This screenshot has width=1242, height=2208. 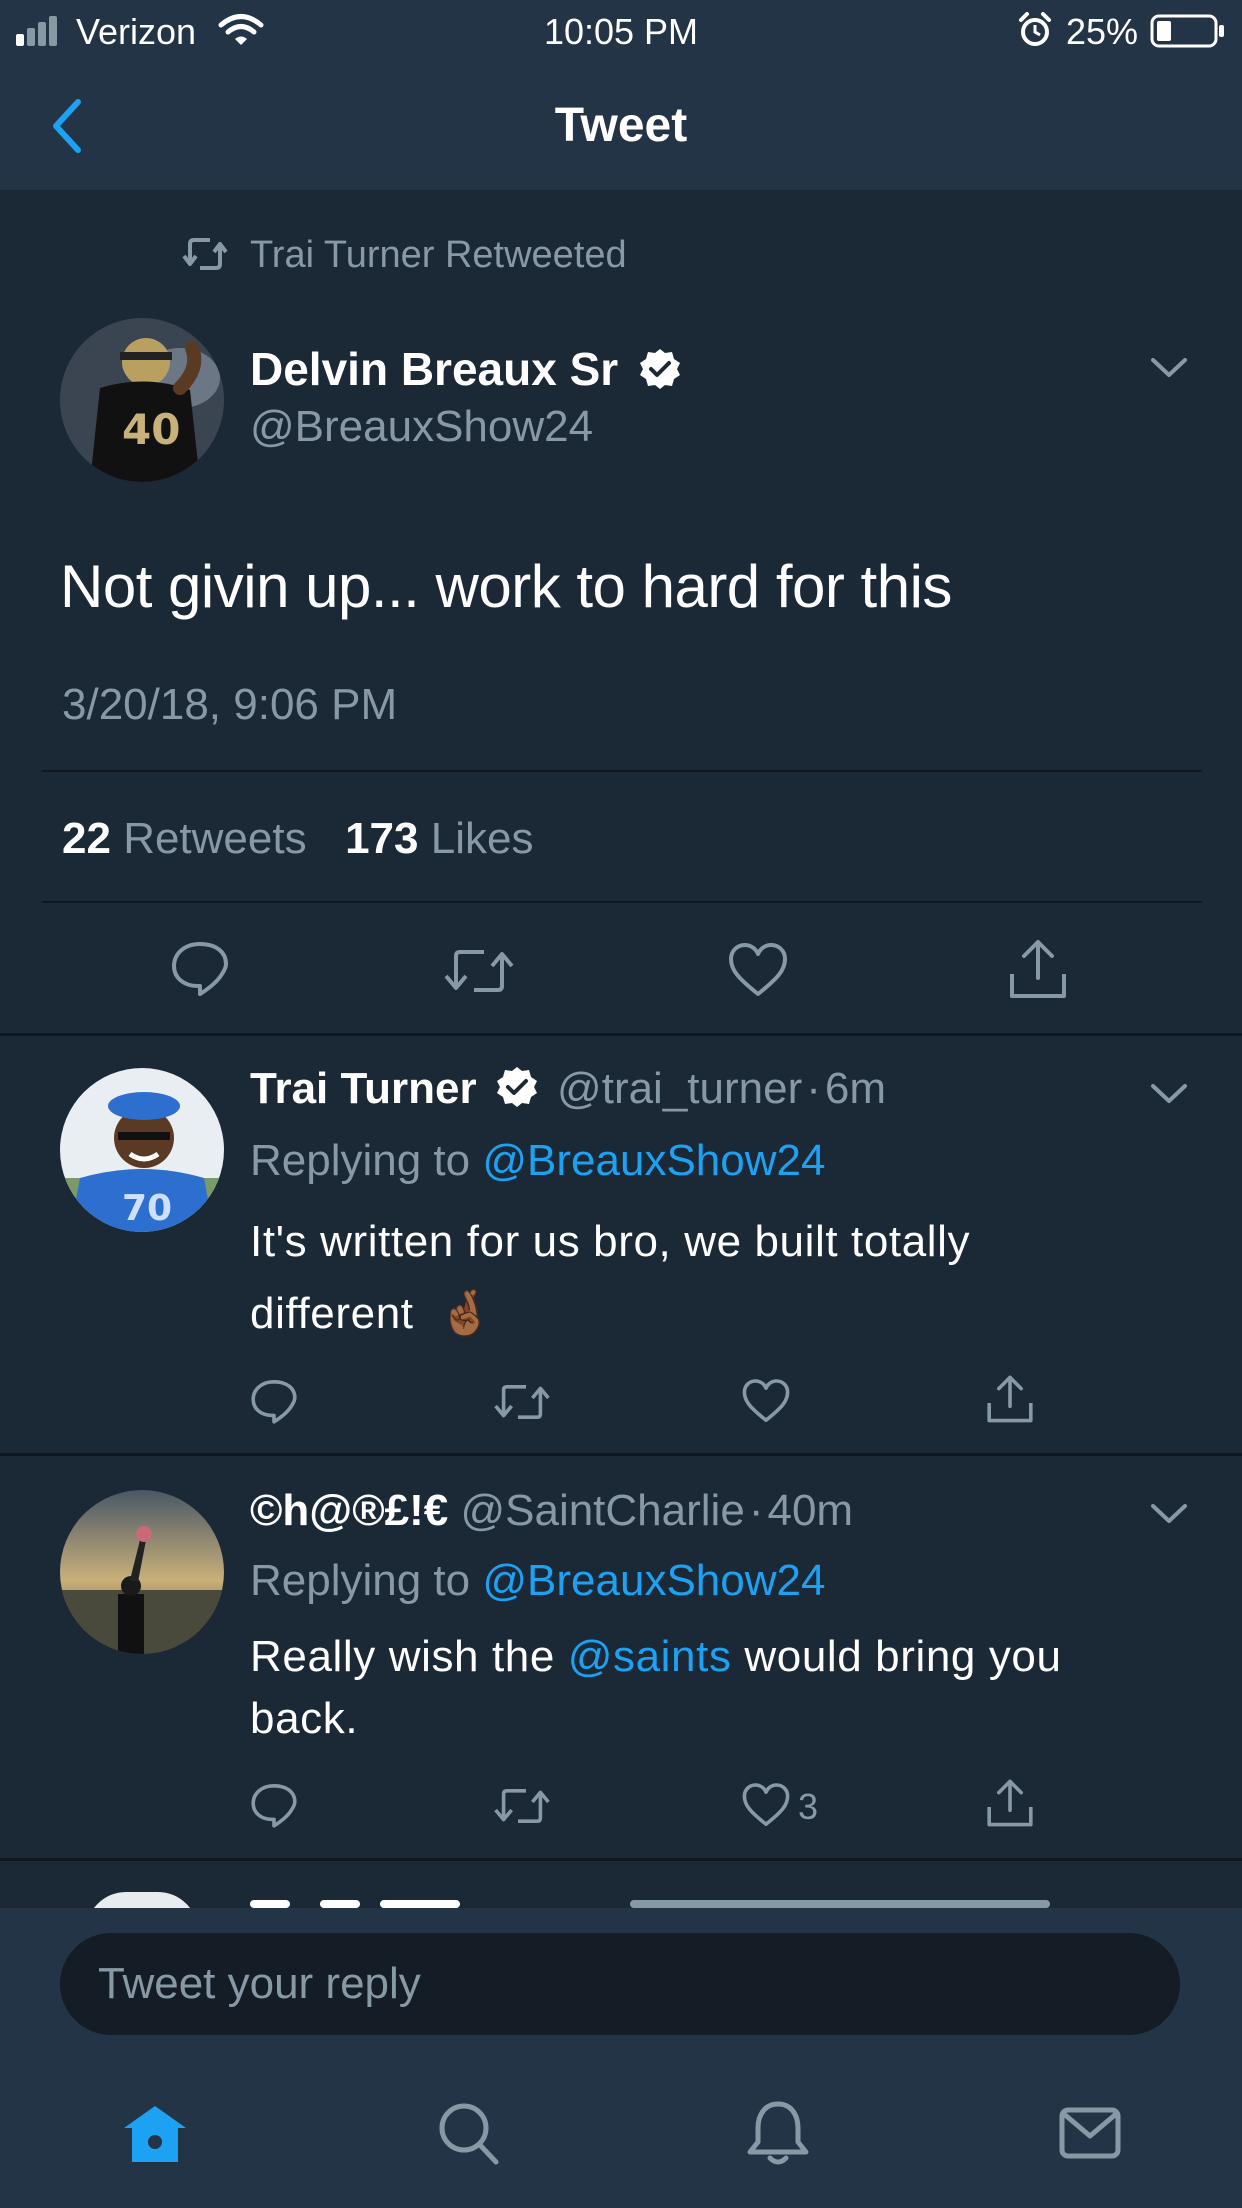 What do you see at coordinates (86, 838) in the screenshot?
I see `retweets-count: 22` at bounding box center [86, 838].